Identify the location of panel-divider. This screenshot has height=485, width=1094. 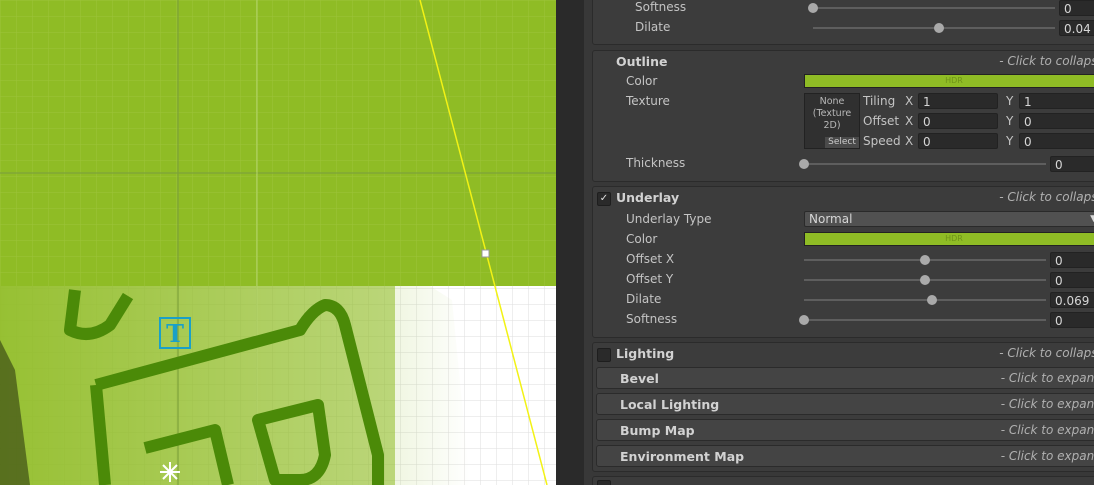
(570, 242).